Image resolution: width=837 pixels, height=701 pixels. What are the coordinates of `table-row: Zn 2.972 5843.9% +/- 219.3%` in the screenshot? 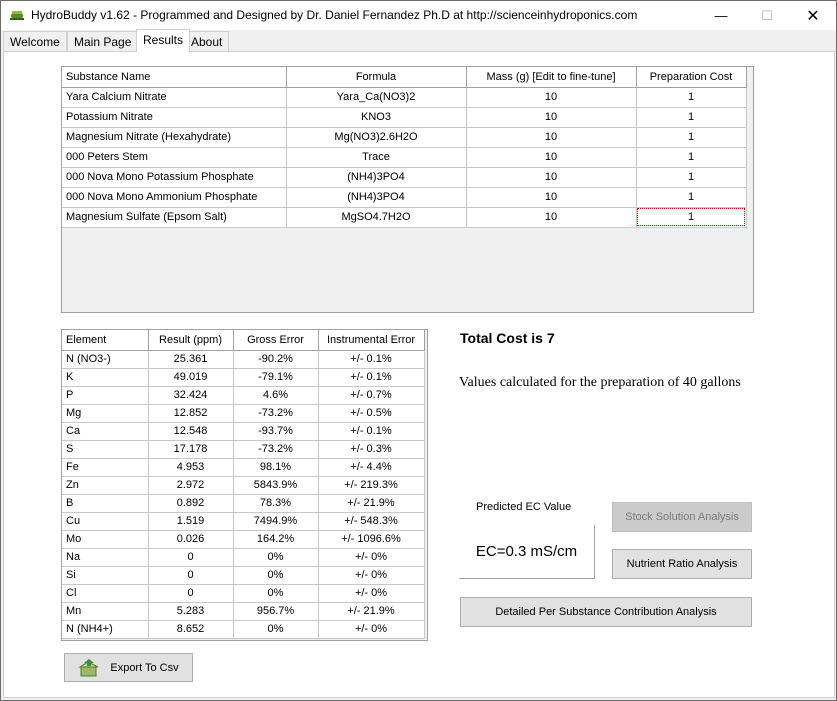 It's located at (243, 485).